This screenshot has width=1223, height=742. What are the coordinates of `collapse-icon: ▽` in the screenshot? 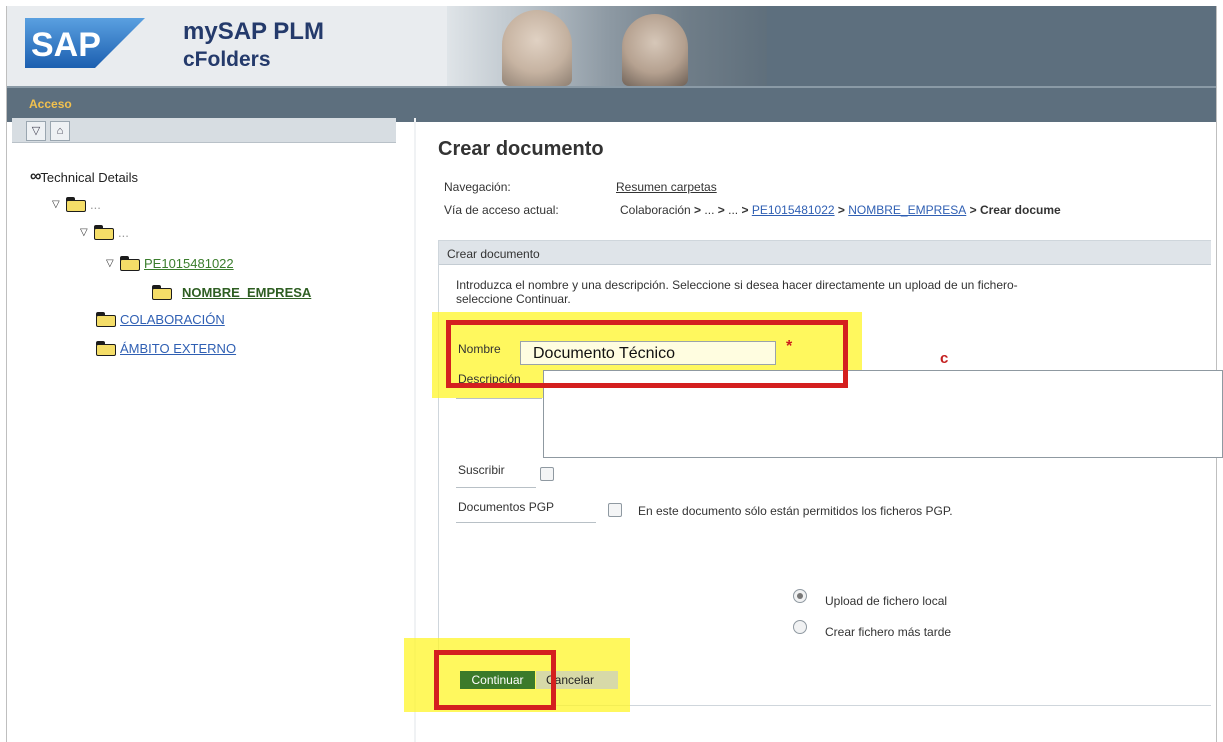 It's located at (36, 131).